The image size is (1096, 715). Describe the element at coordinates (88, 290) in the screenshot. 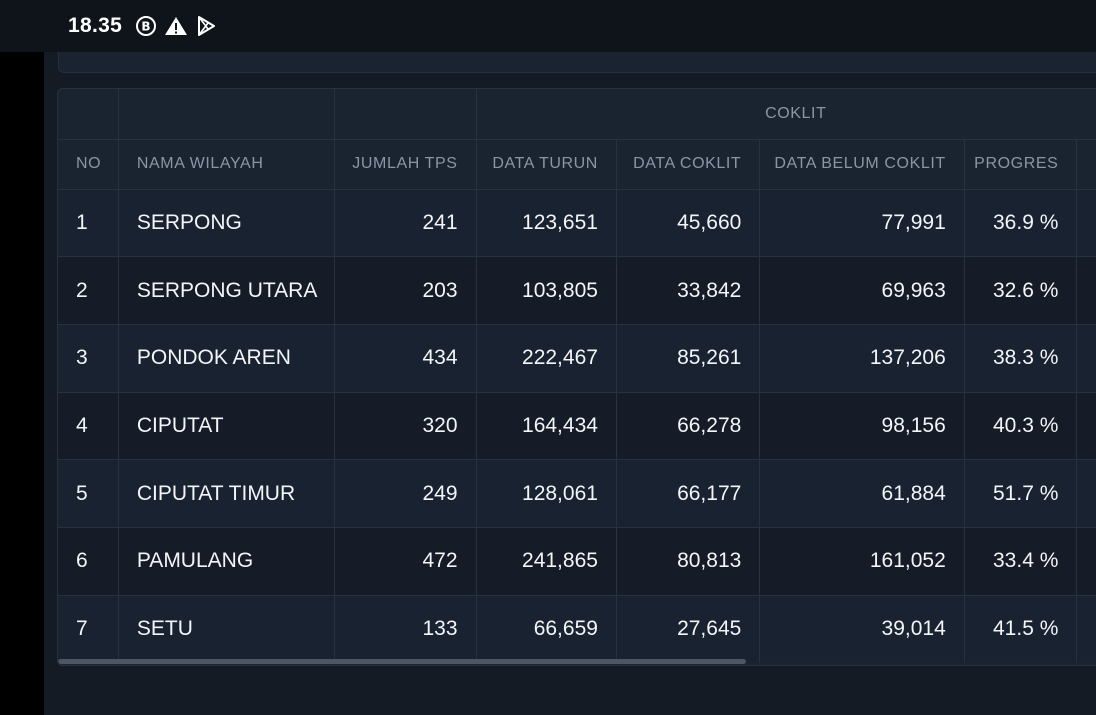

I see `cell-no: 2` at that location.